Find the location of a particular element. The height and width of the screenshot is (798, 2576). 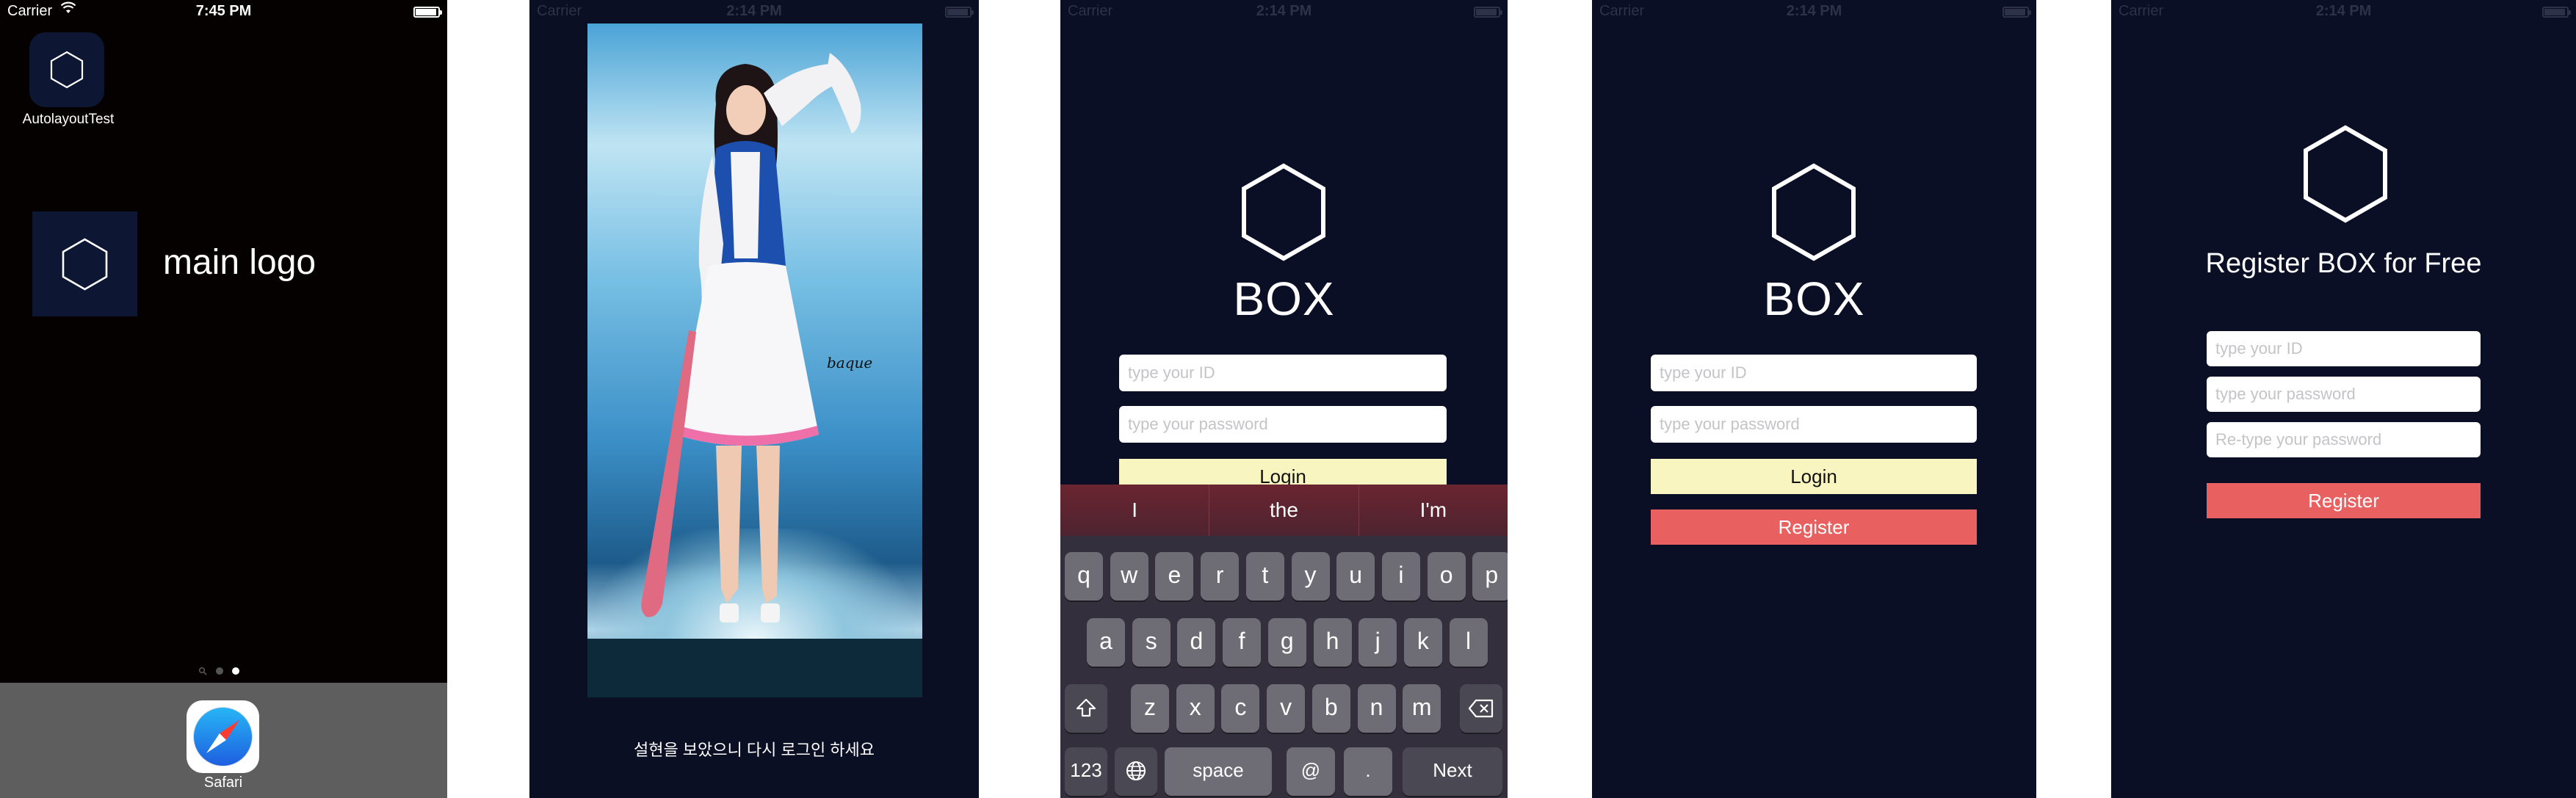

suggestion-item: the is located at coordinates (1283, 510).